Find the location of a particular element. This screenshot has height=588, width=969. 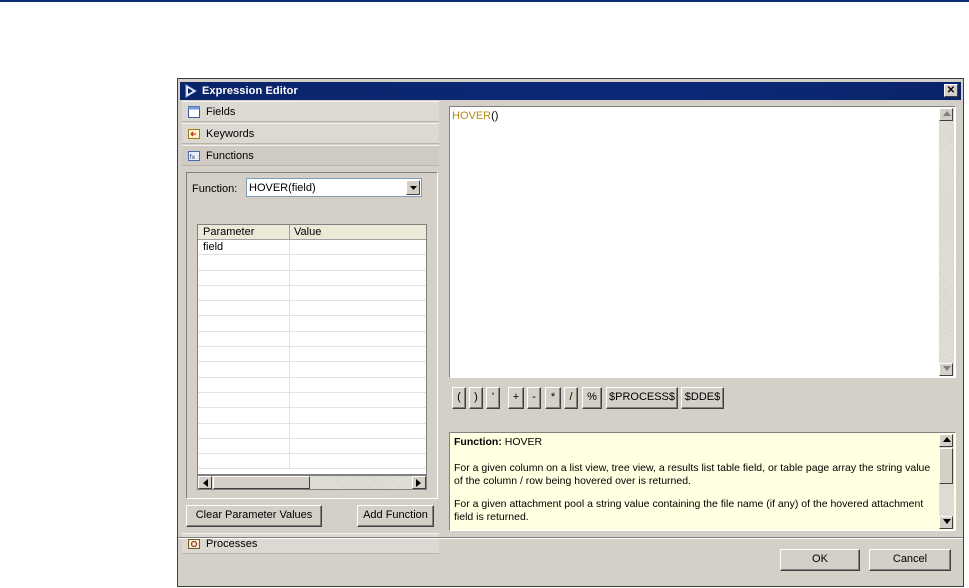

clear-parameter-values-button: Clear Parameter Values is located at coordinates (254, 516).